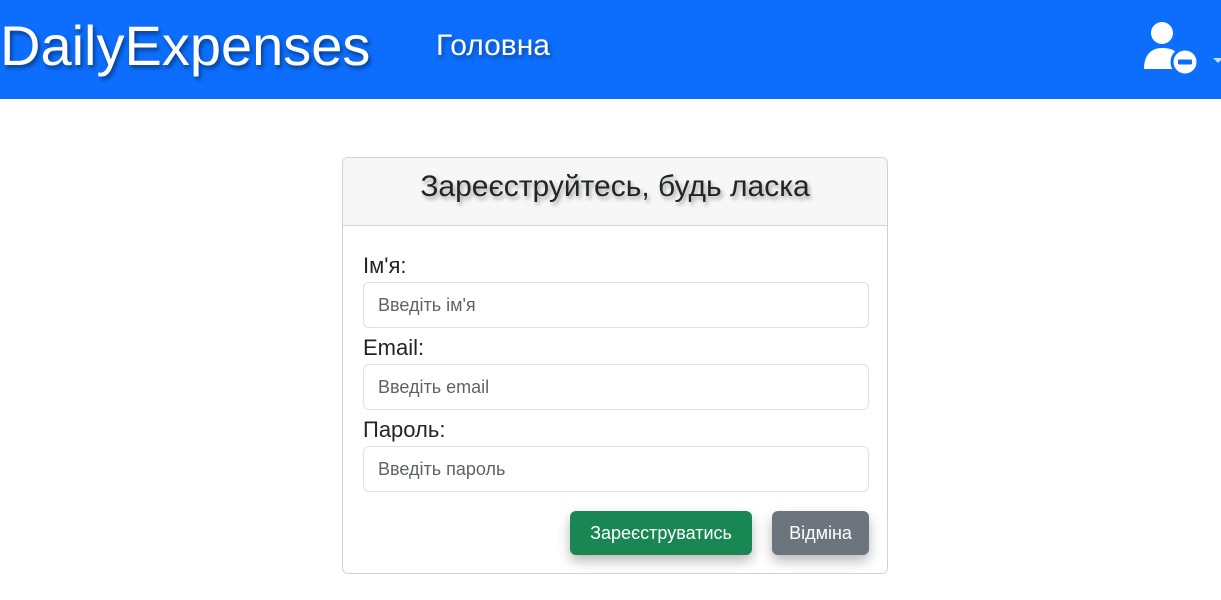  Describe the element at coordinates (1217, 60) in the screenshot. I see `chevron-down-icon` at that location.